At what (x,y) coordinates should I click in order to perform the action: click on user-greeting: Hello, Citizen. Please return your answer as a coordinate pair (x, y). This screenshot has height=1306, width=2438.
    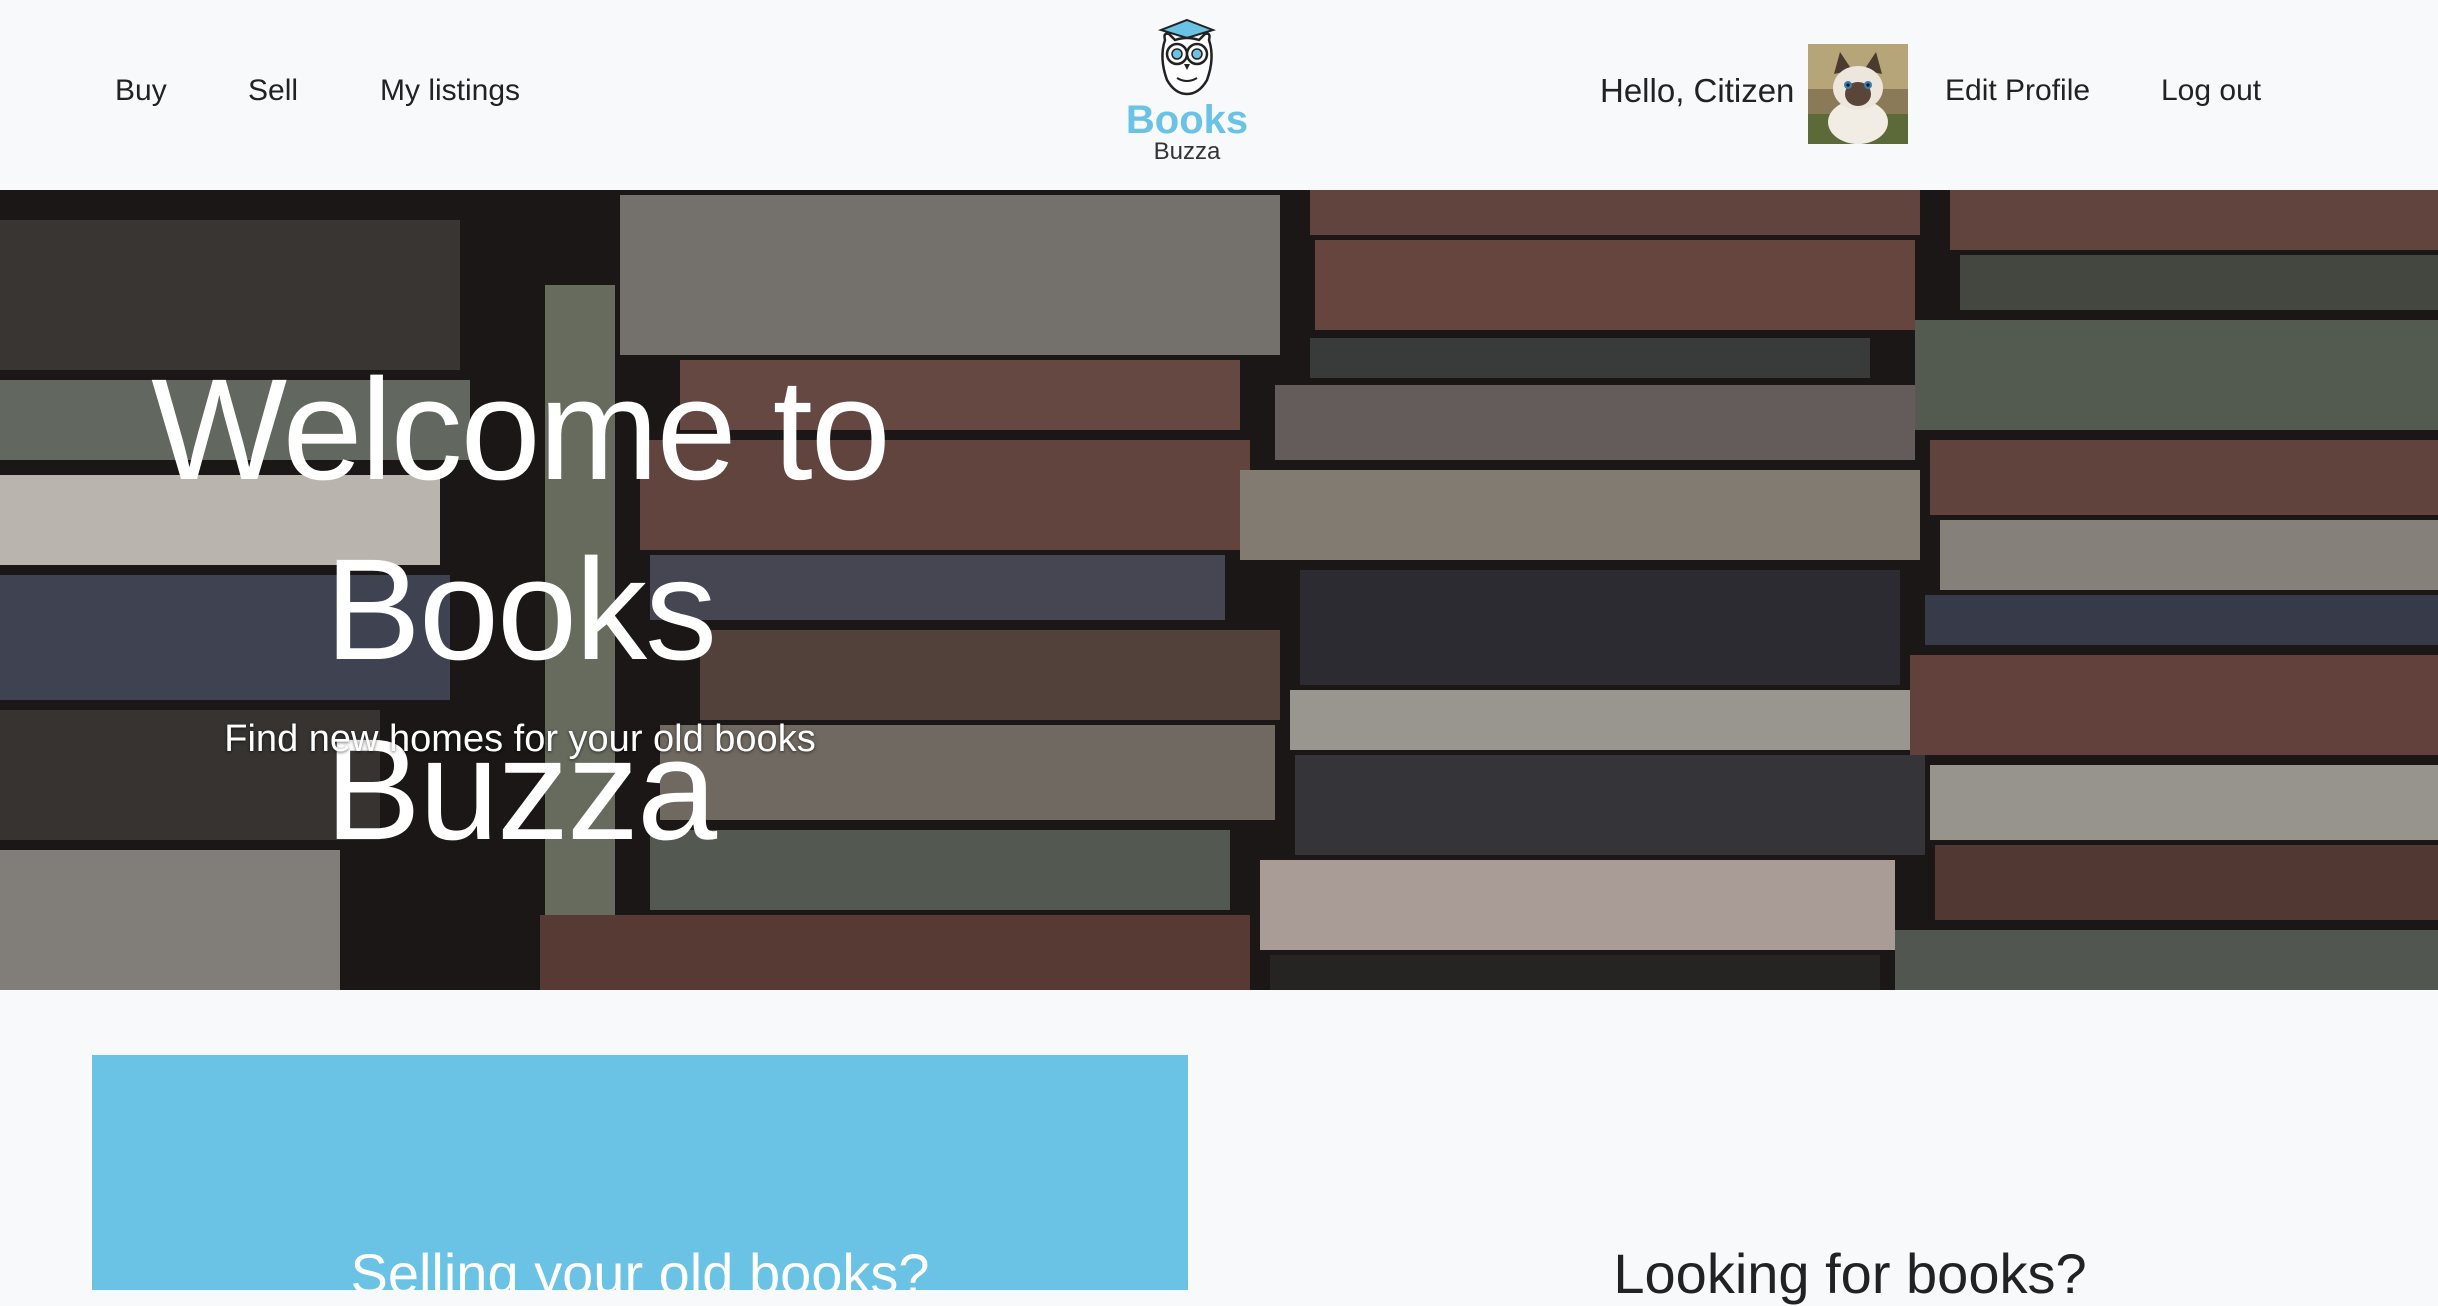
    Looking at the image, I should click on (1697, 90).